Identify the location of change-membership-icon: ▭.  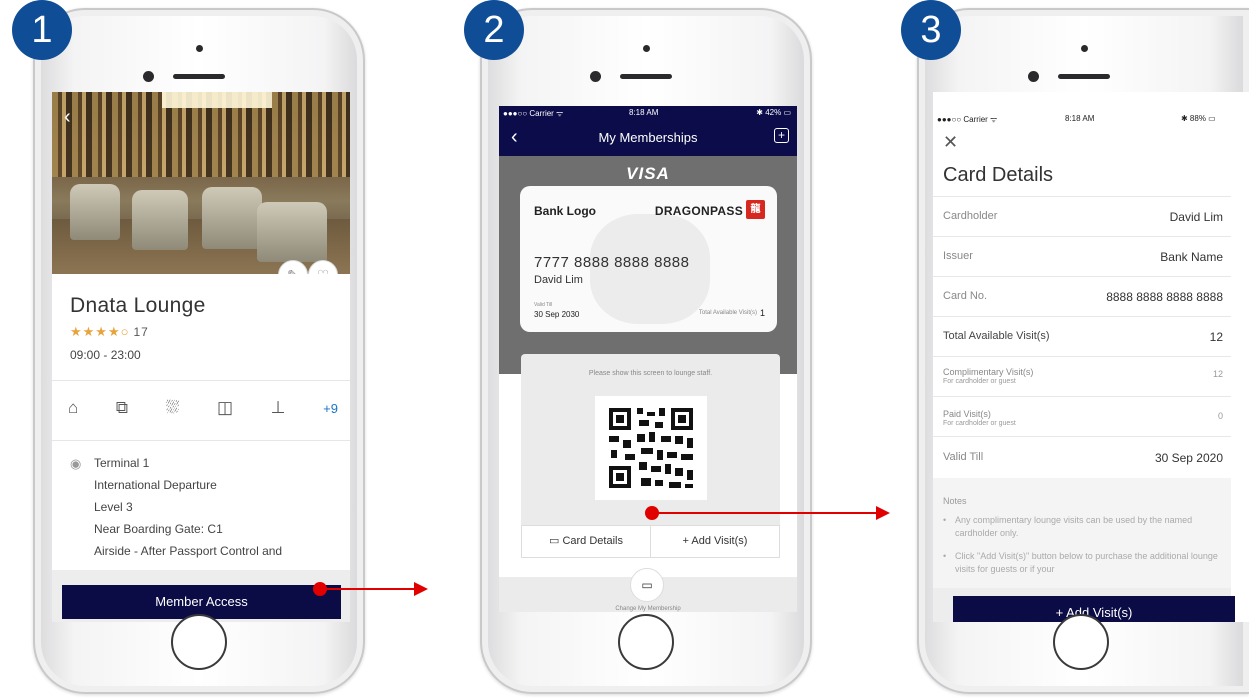
(647, 585).